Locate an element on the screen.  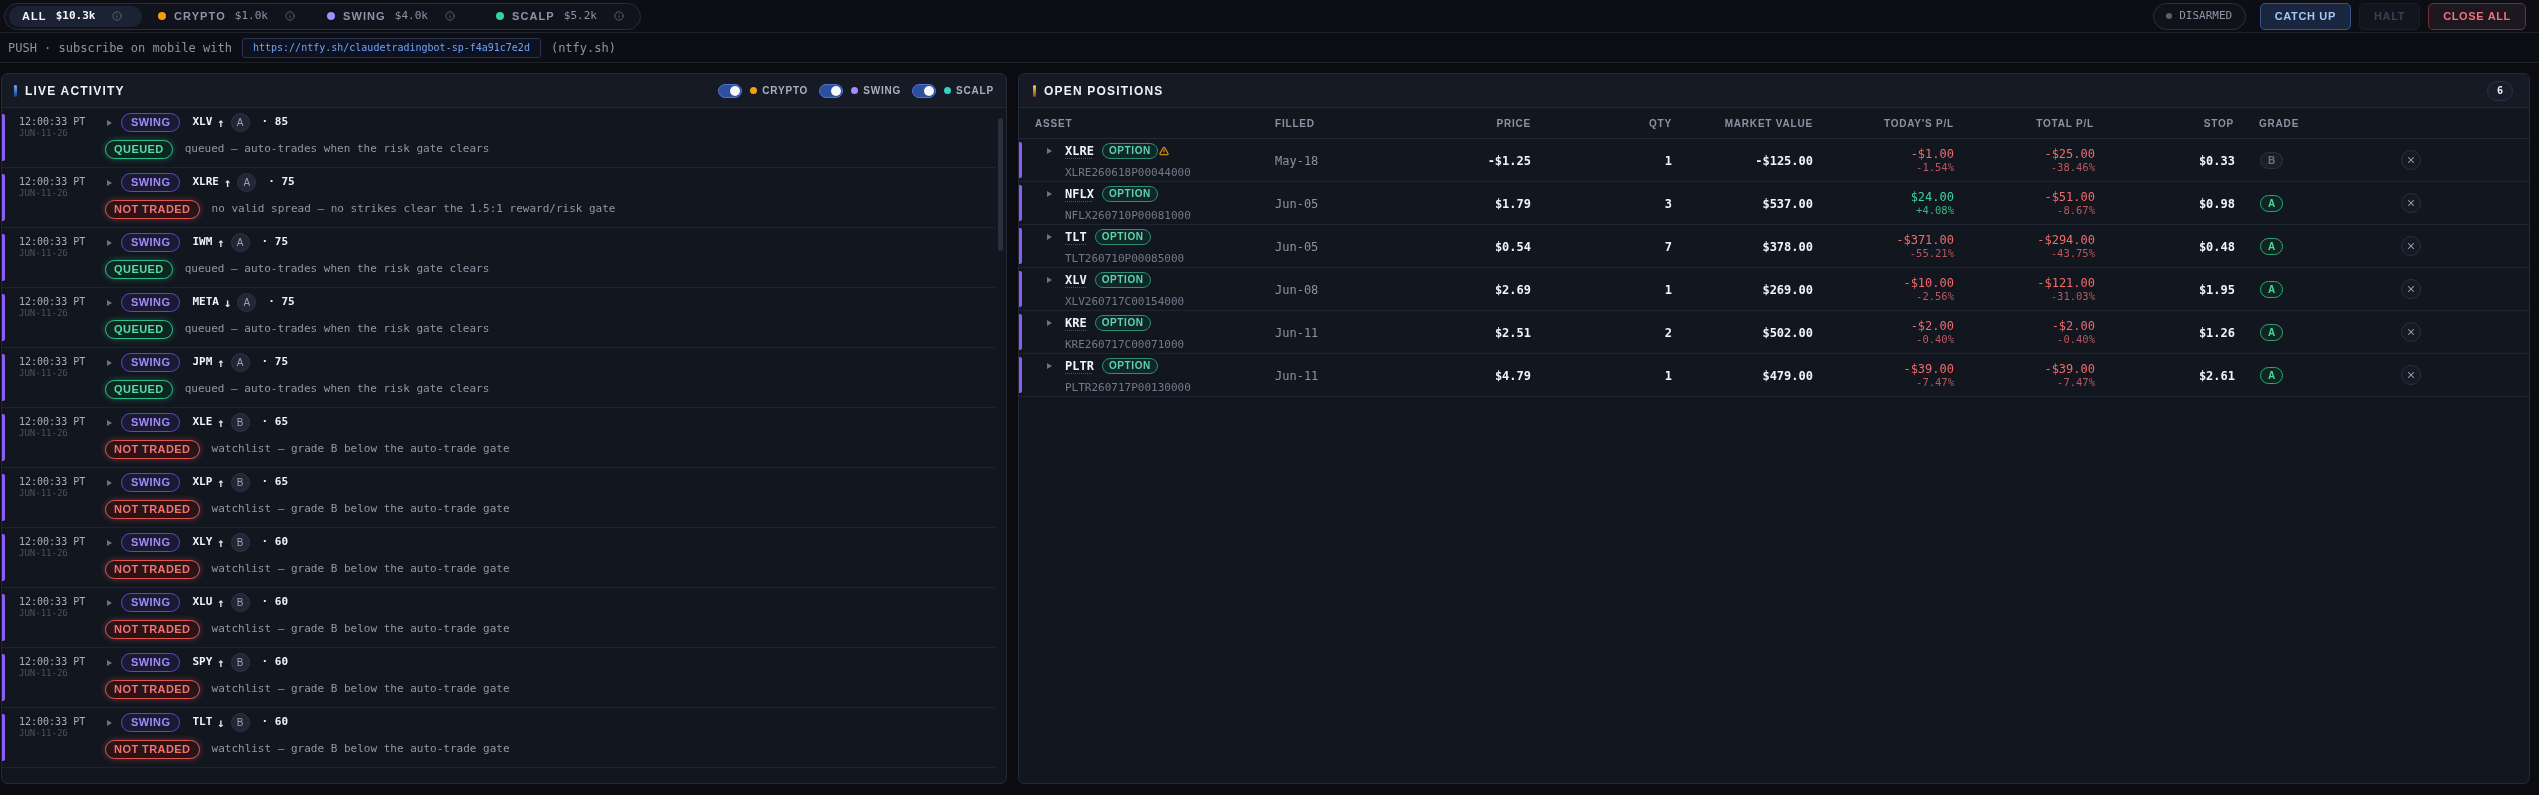
filled-date: Jun-11 is located at coordinates (1297, 333).